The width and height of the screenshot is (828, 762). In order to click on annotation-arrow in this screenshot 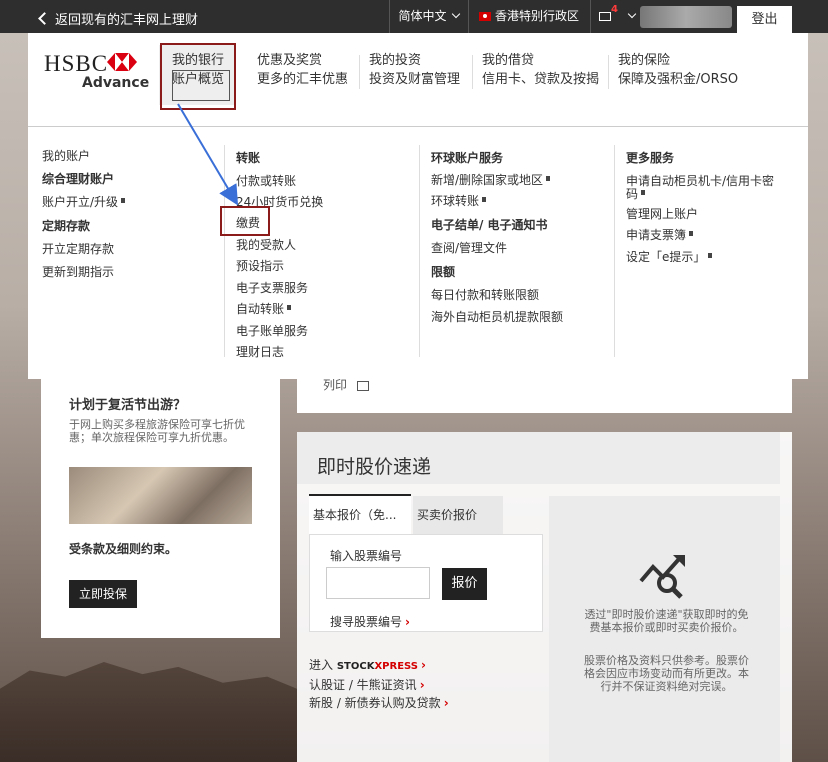, I will do `click(208, 154)`.